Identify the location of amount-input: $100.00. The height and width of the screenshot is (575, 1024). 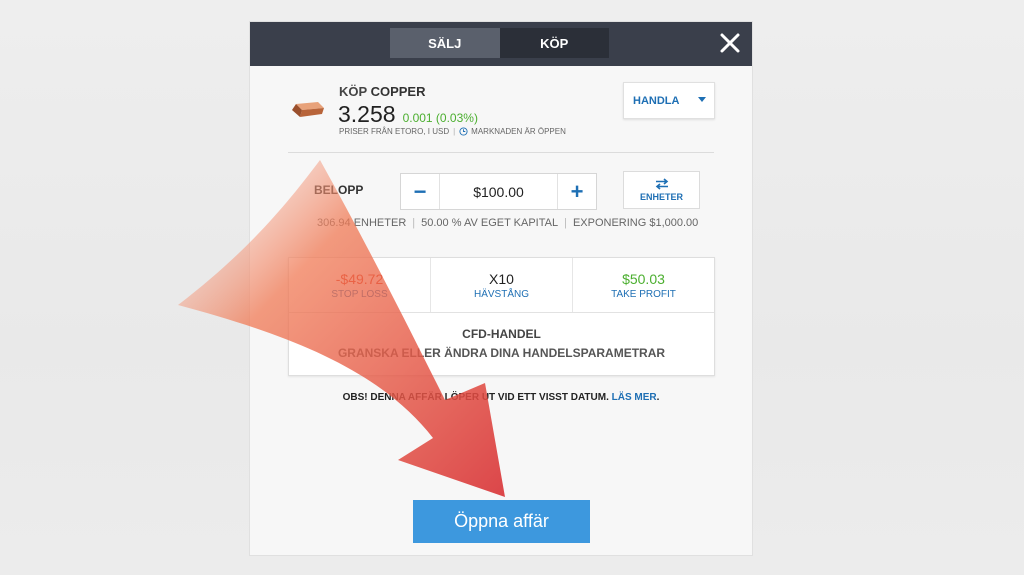
(498, 192).